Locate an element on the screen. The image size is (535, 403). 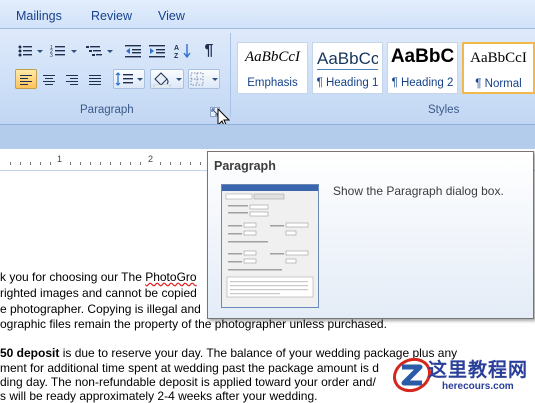
sort-icon: A Z is located at coordinates (182, 51).